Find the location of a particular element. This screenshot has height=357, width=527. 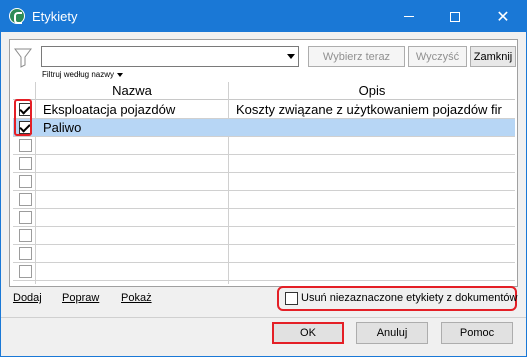

grid-header: Nazwa Opis is located at coordinates (264, 91).